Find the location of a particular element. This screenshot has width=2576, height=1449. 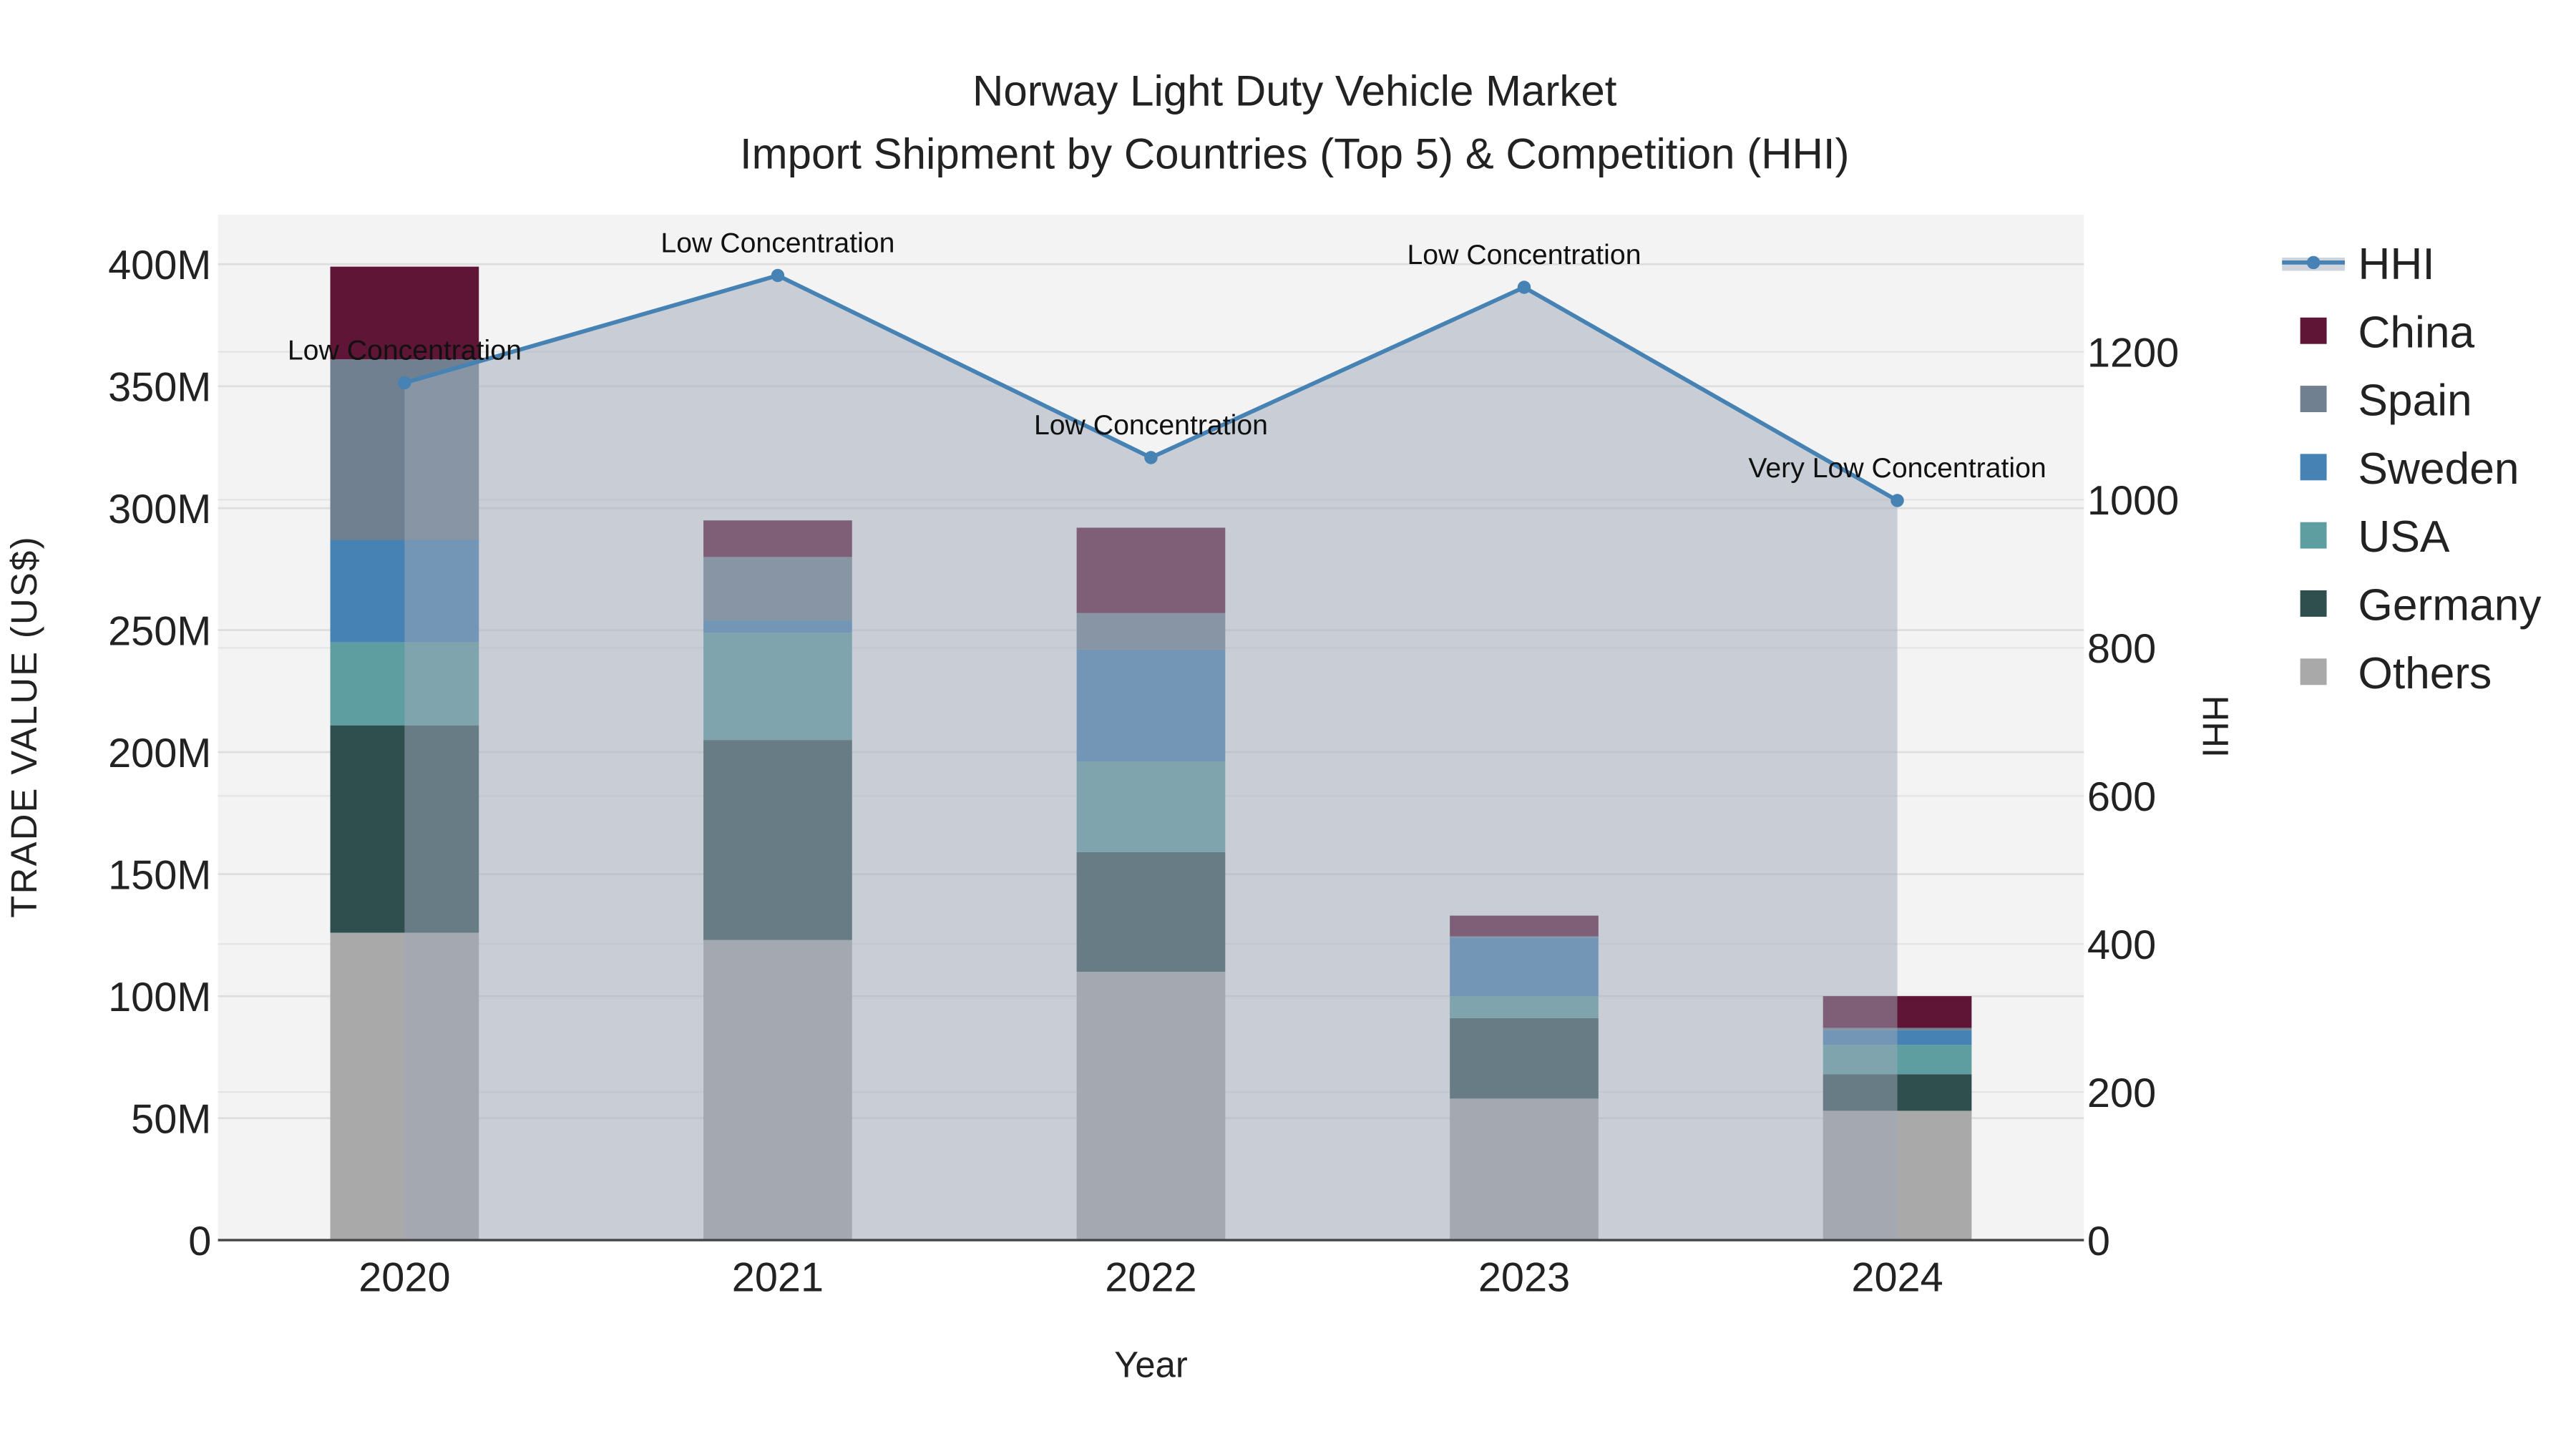

legend-swatch-china is located at coordinates (2313, 330).